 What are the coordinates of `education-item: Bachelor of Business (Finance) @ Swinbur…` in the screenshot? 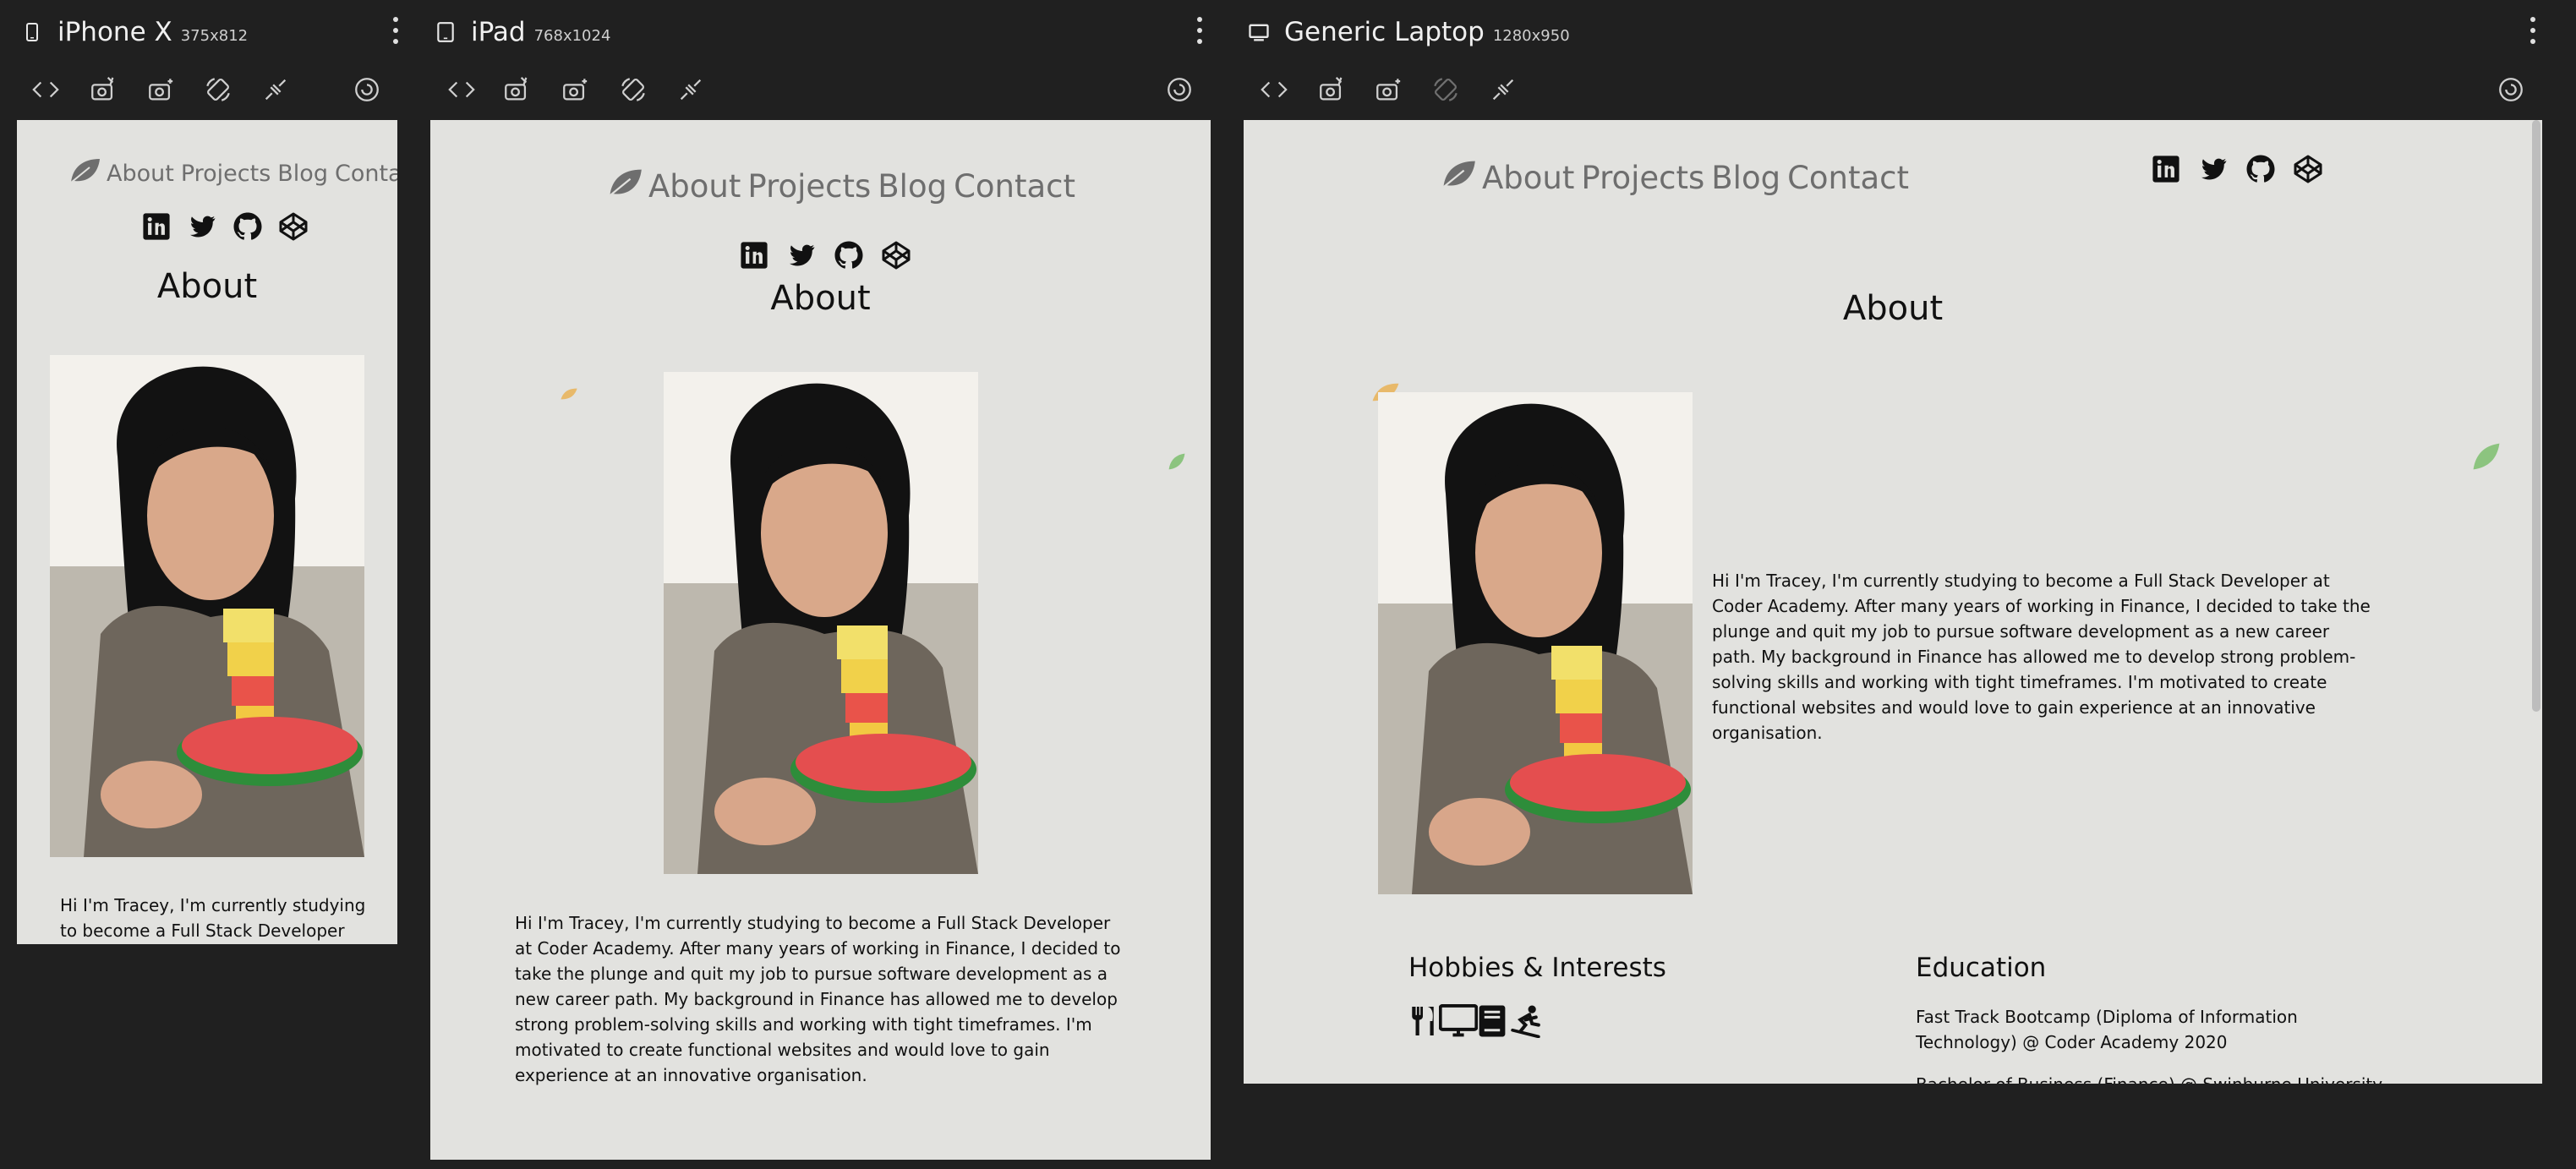 It's located at (2152, 1078).